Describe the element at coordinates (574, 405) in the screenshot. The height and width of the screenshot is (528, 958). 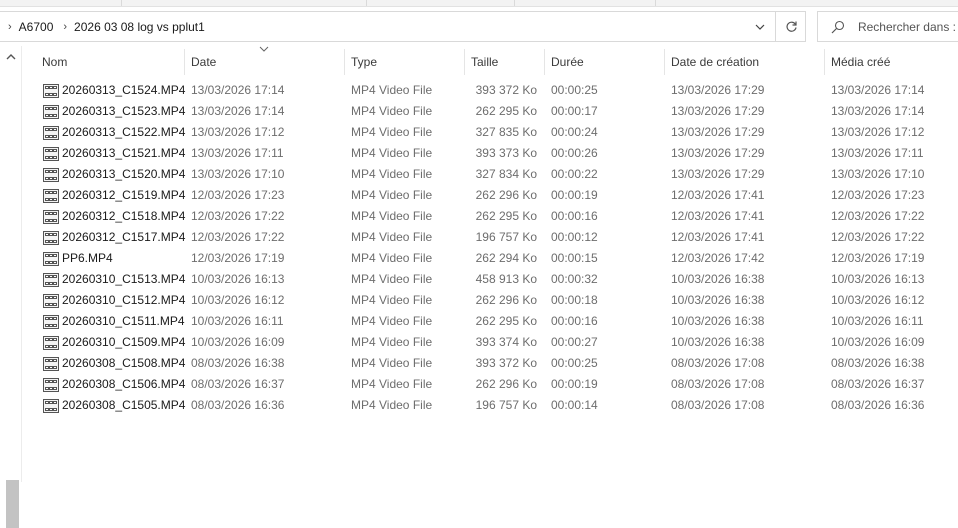
I see `file-duration: 00:00:14` at that location.